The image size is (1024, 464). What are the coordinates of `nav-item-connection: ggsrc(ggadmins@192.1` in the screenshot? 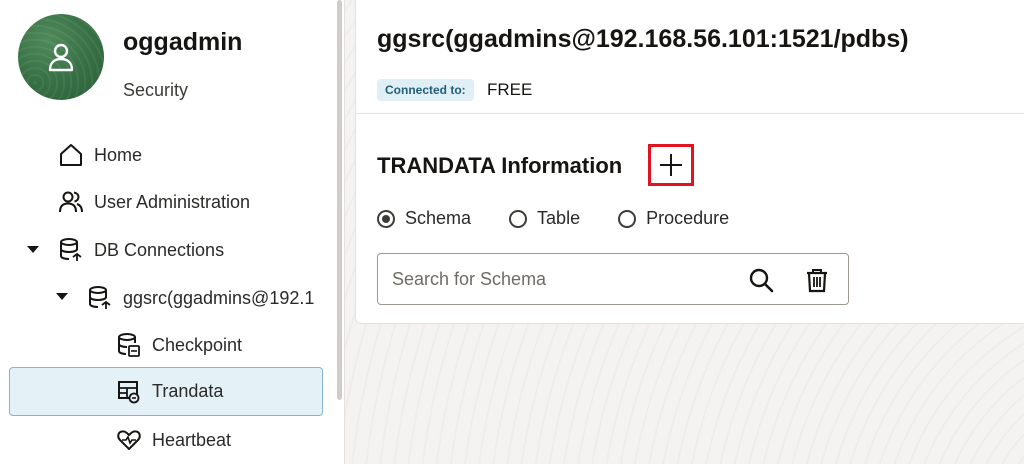 It's located at (200, 298).